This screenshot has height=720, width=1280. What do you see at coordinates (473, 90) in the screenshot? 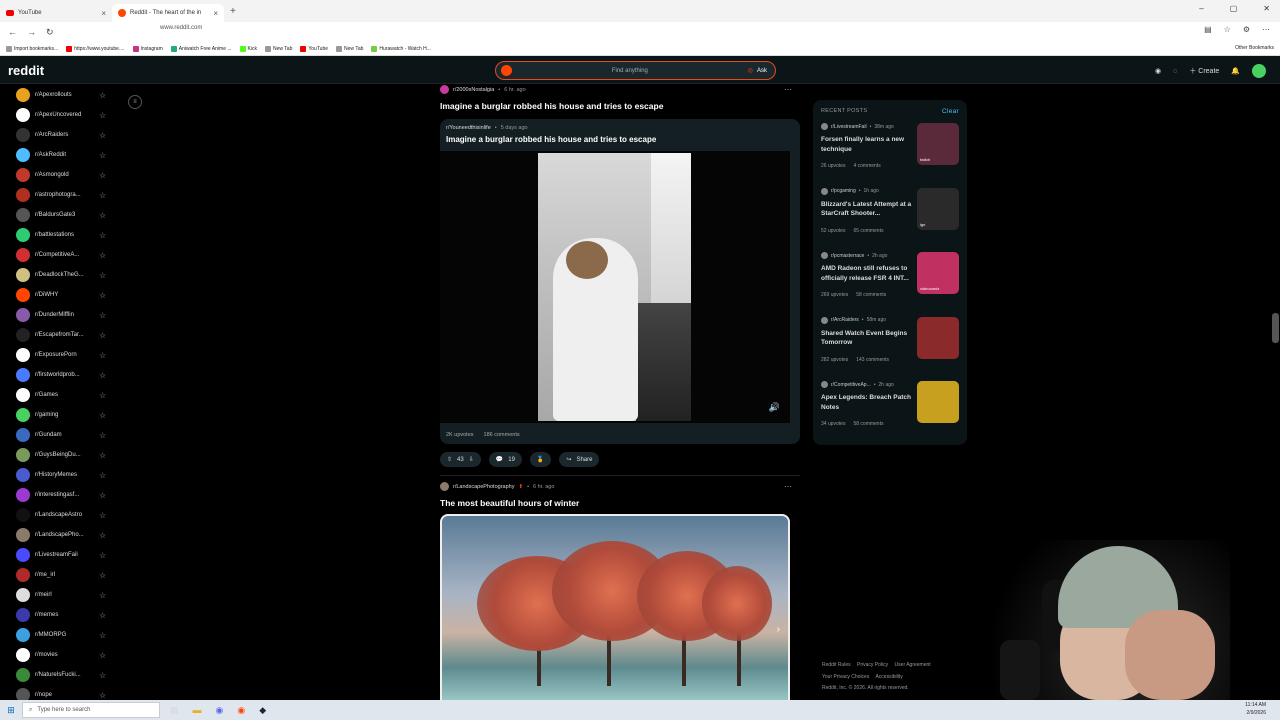
I see `post-subreddit: r/2000sNostalgia` at bounding box center [473, 90].